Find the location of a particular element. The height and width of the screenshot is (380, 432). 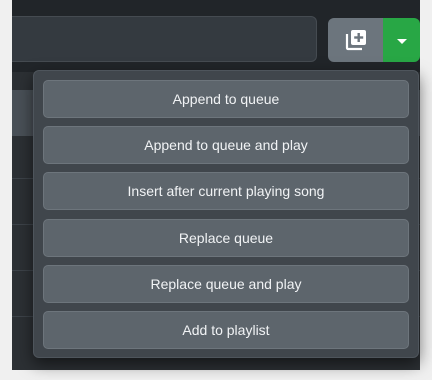

menu-item-replace-queue-and-play: Replace queue and play is located at coordinates (226, 284).